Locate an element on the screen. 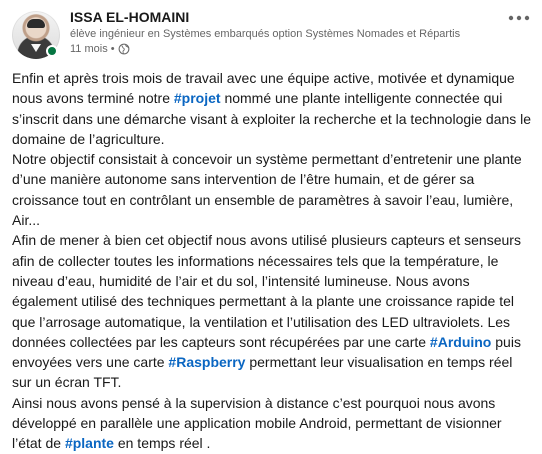  online-status-icon is located at coordinates (52, 51).